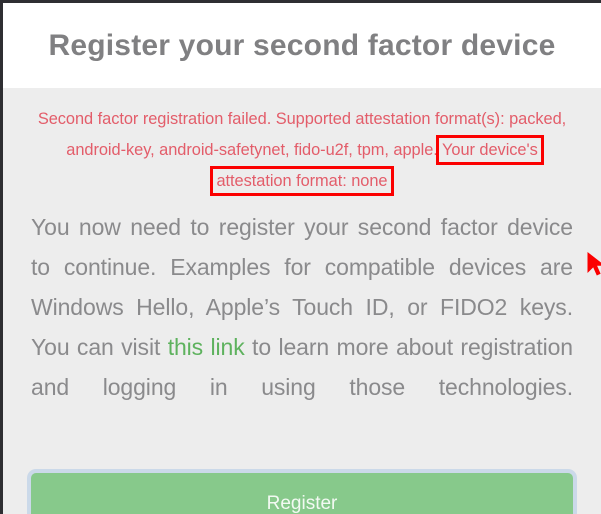  I want to click on register-button: Register, so click(302, 493).